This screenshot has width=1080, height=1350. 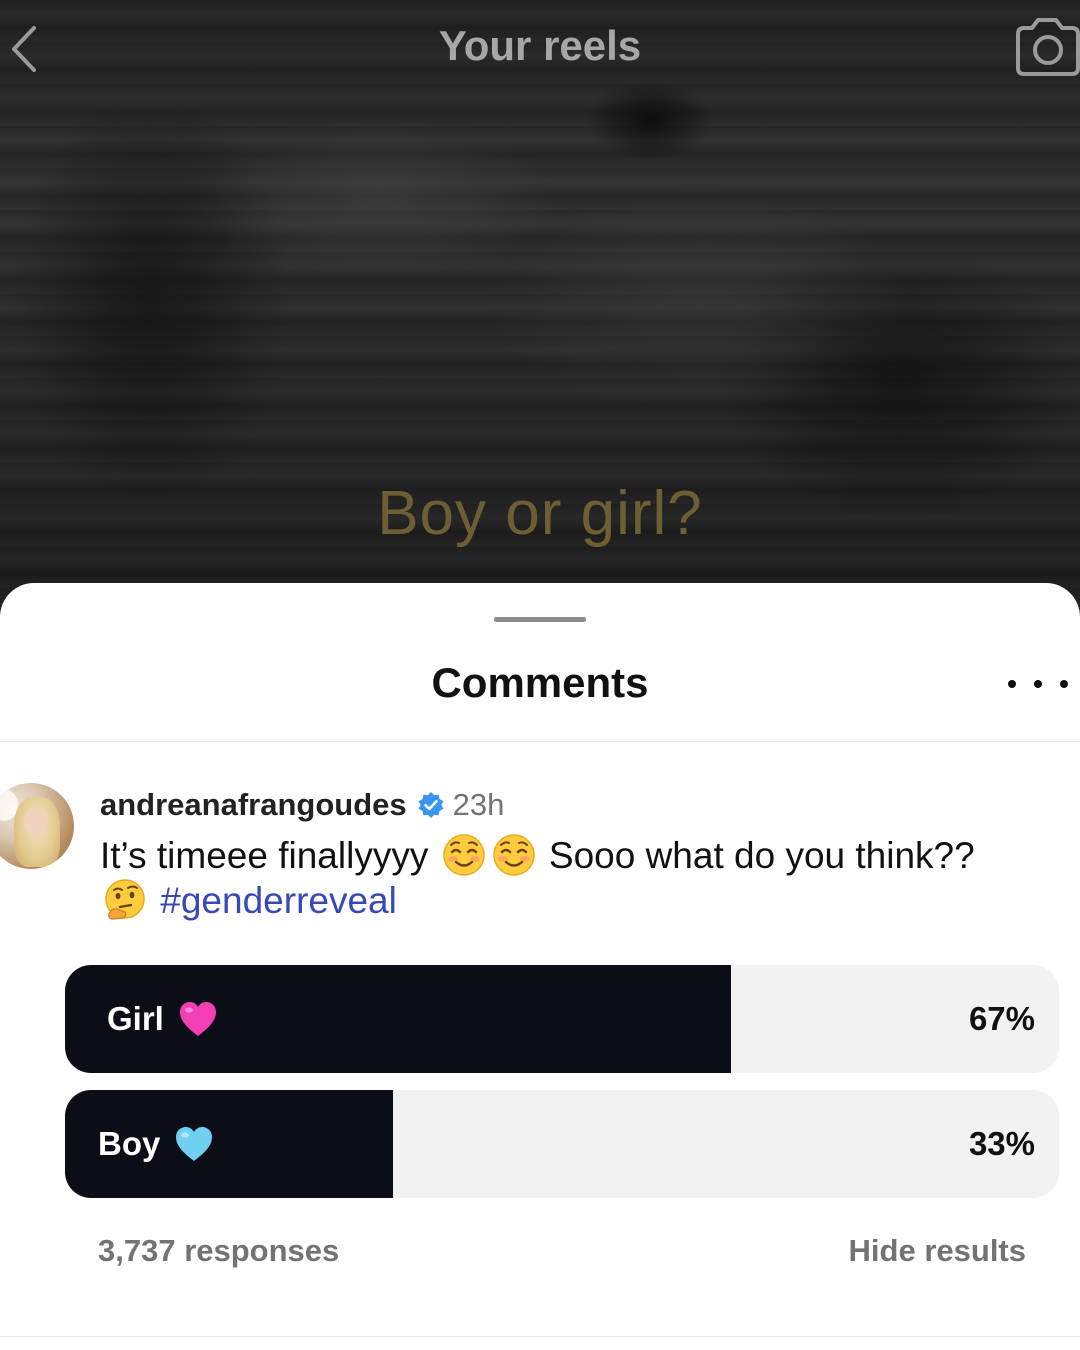 I want to click on poll-option-boy: Boy 33%, so click(x=562, y=1144).